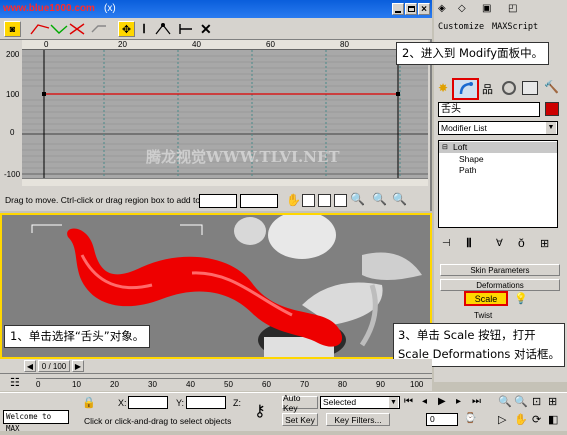  Describe the element at coordinates (500, 285) in the screenshot. I see `deformations-rollout: Deformations` at that location.